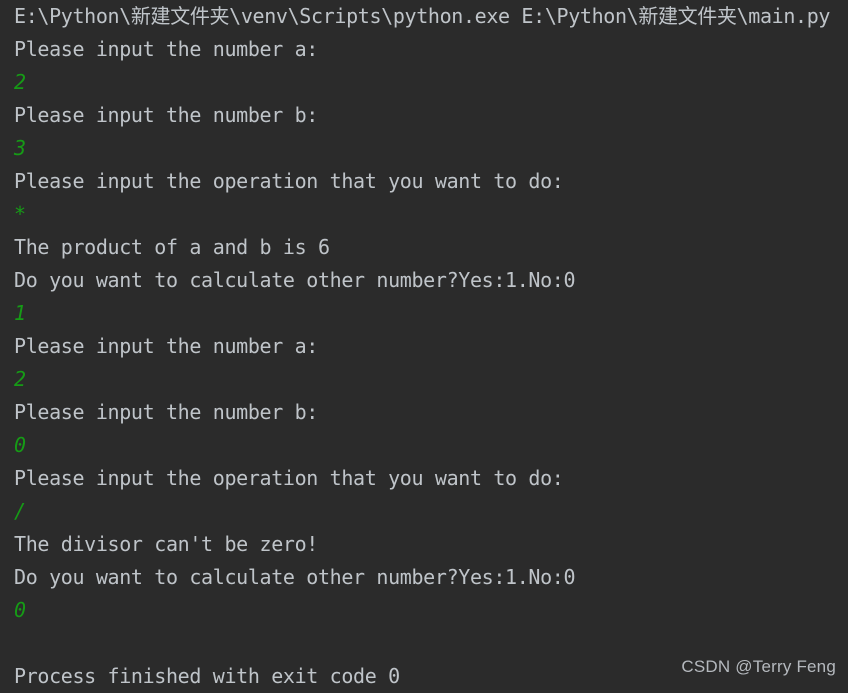 This screenshot has width=848, height=693. What do you see at coordinates (207, 676) in the screenshot?
I see `console-output-line: Process finished with exit code 0` at bounding box center [207, 676].